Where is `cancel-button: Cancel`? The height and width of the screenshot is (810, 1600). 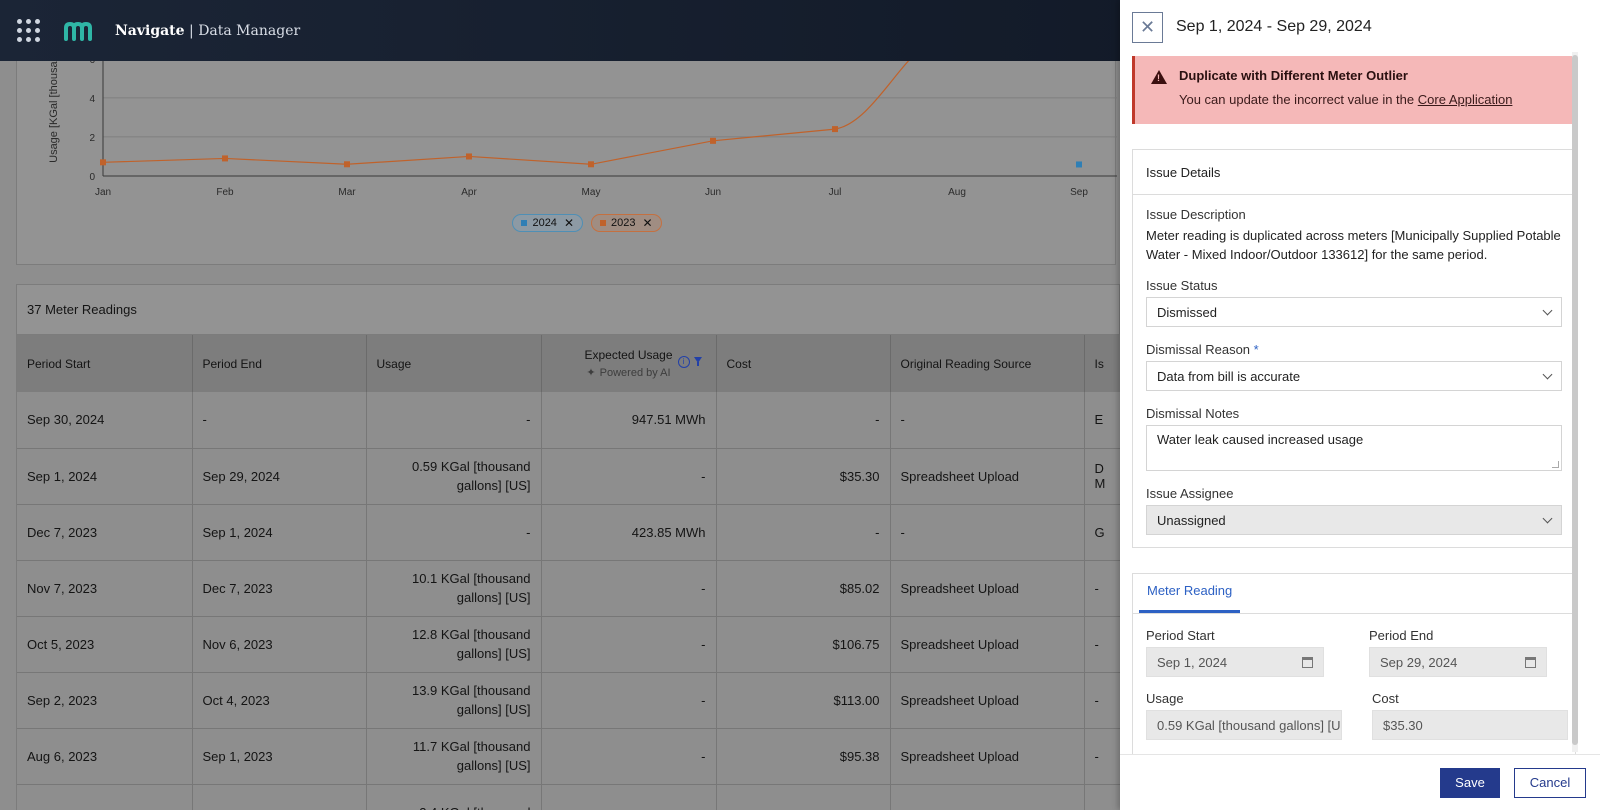 cancel-button: Cancel is located at coordinates (1550, 782).